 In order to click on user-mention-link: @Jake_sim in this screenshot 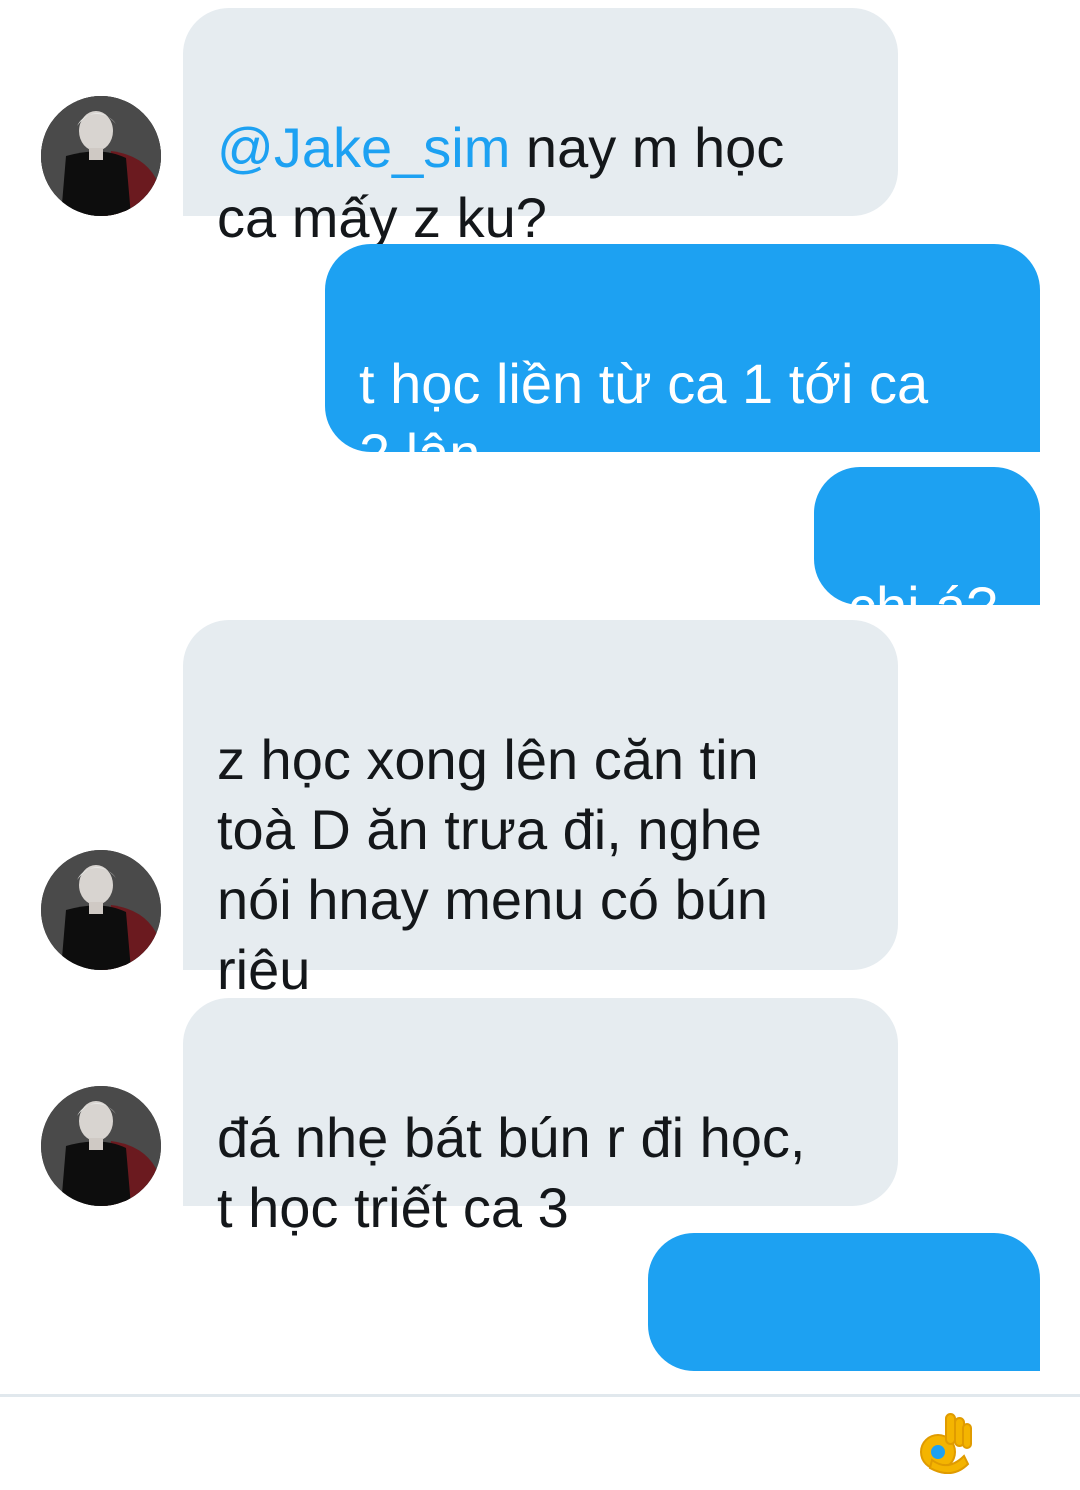, I will do `click(363, 147)`.